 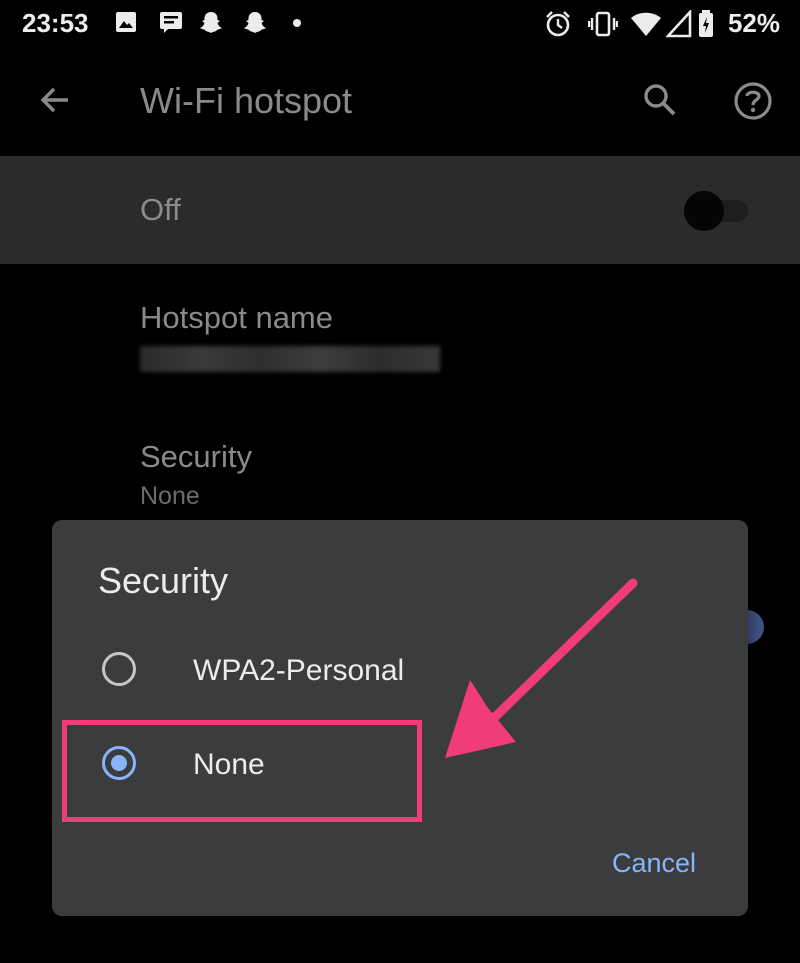 What do you see at coordinates (246, 100) in the screenshot?
I see `page-title: Wi-Fi hotspot` at bounding box center [246, 100].